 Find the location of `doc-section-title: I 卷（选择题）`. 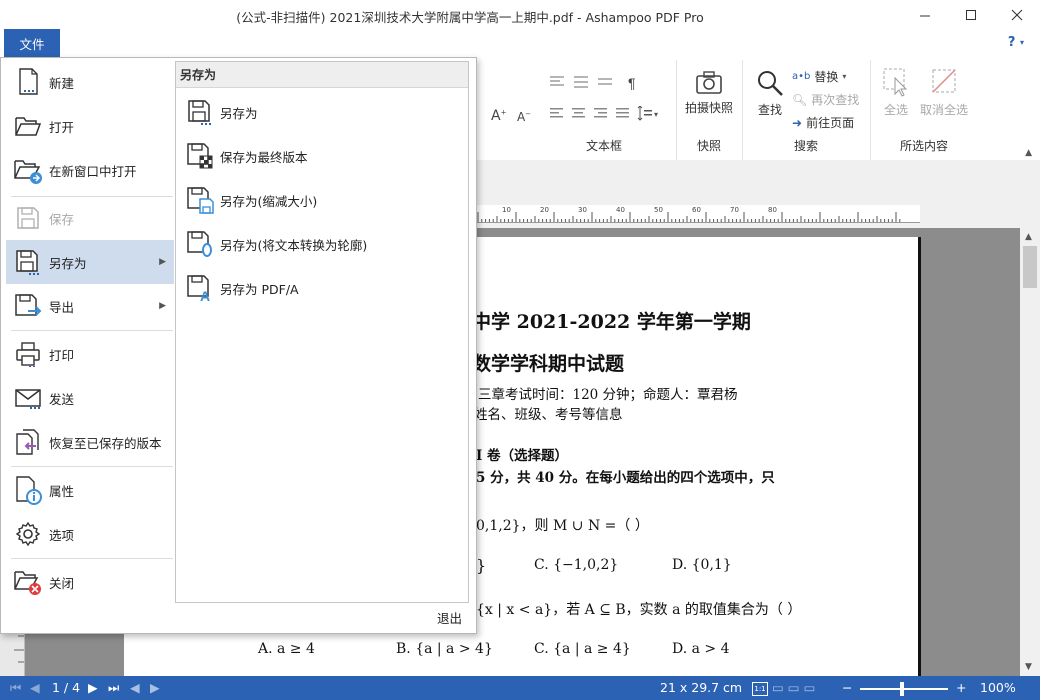

doc-section-title: I 卷（选择题） is located at coordinates (522, 456).